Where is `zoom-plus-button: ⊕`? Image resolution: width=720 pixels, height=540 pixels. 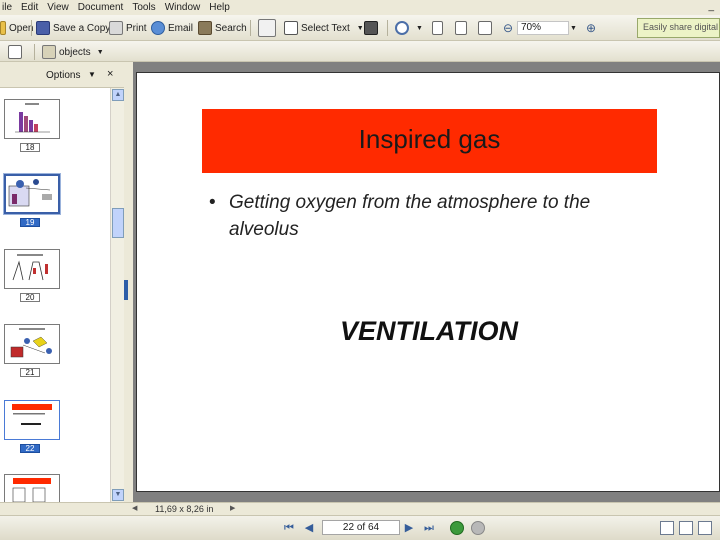 zoom-plus-button: ⊕ is located at coordinates (591, 28).